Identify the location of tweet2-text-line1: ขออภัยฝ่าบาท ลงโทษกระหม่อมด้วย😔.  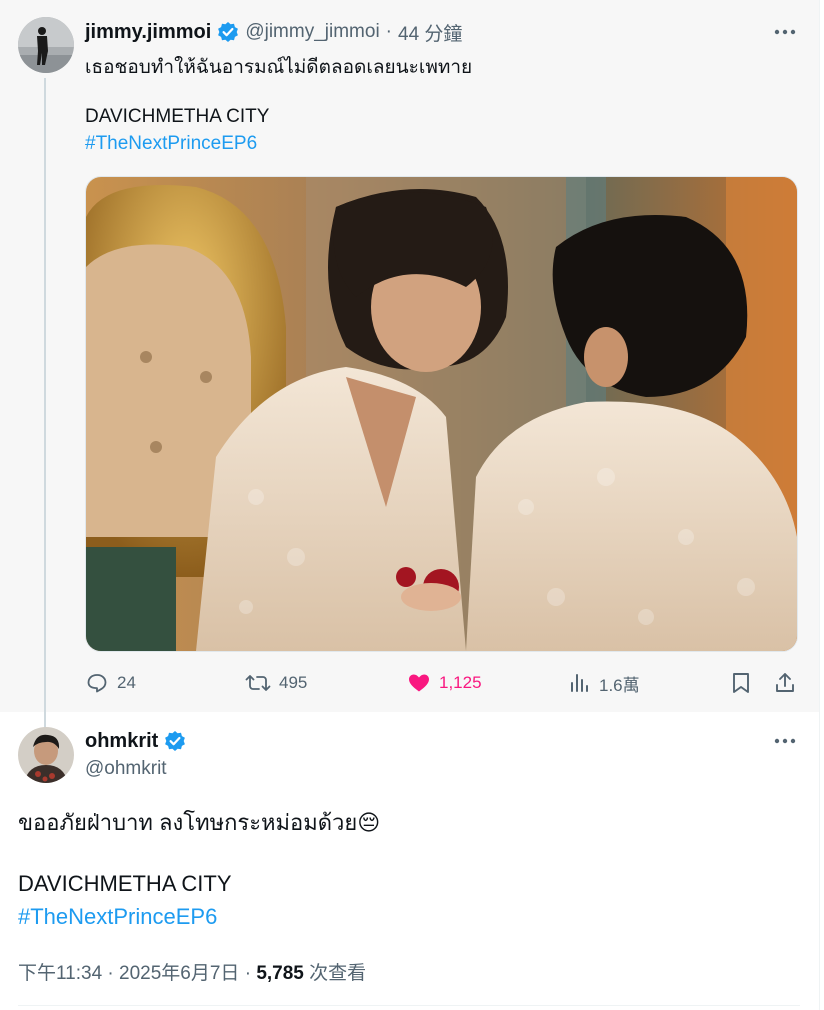
(199, 822).